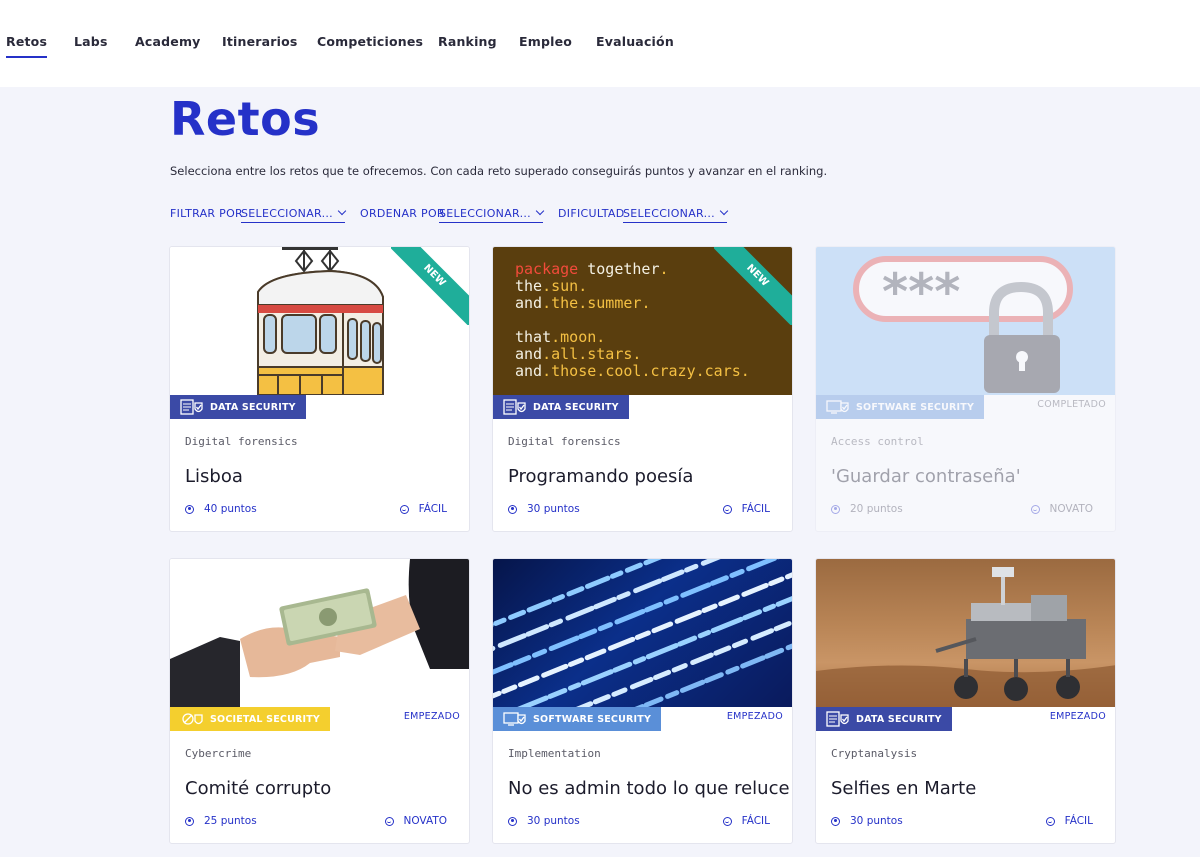 This screenshot has width=1200, height=857. I want to click on card-category: Cybercrime, so click(218, 753).